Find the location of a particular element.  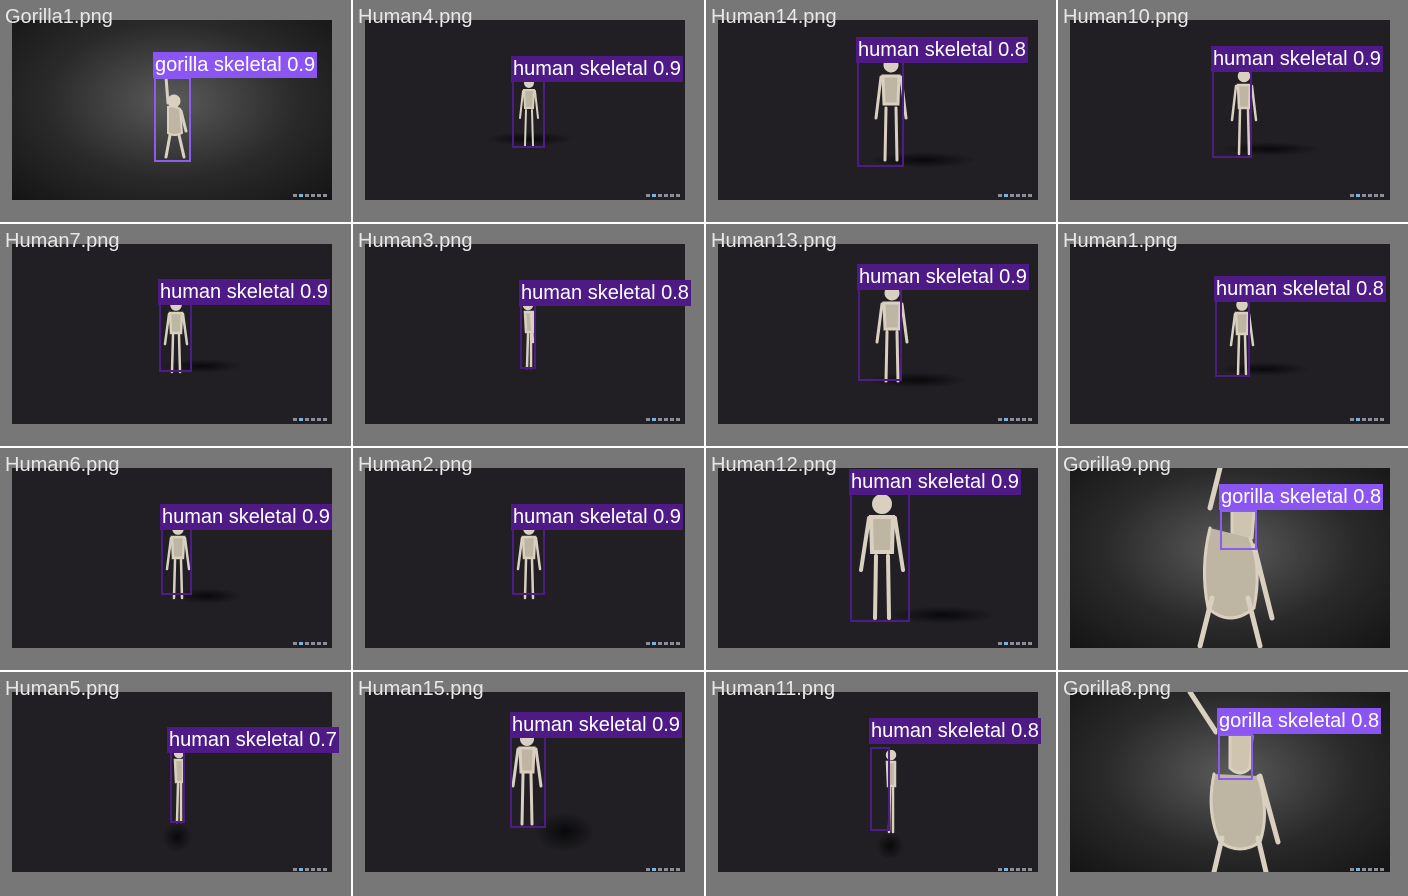

file-name: Human2.png is located at coordinates (415, 465).